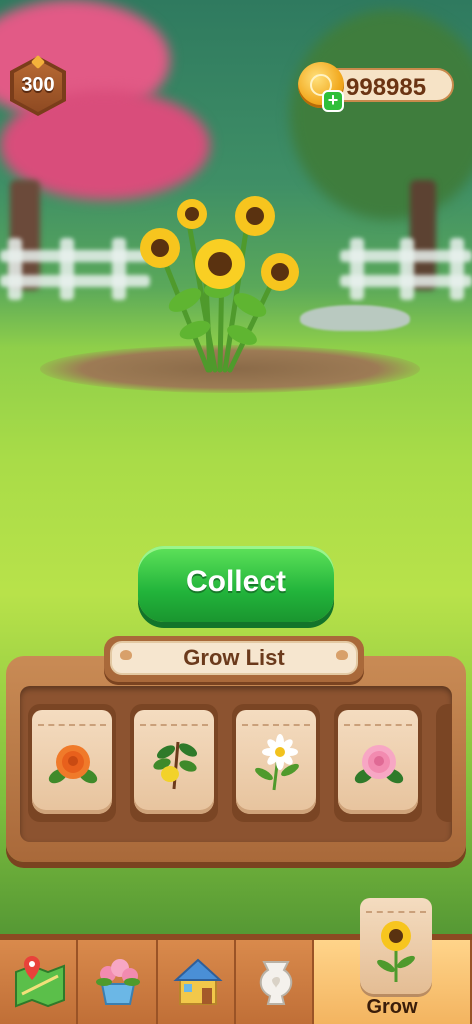 The width and height of the screenshot is (472, 1024). I want to click on add-coins-button: +, so click(333, 101).